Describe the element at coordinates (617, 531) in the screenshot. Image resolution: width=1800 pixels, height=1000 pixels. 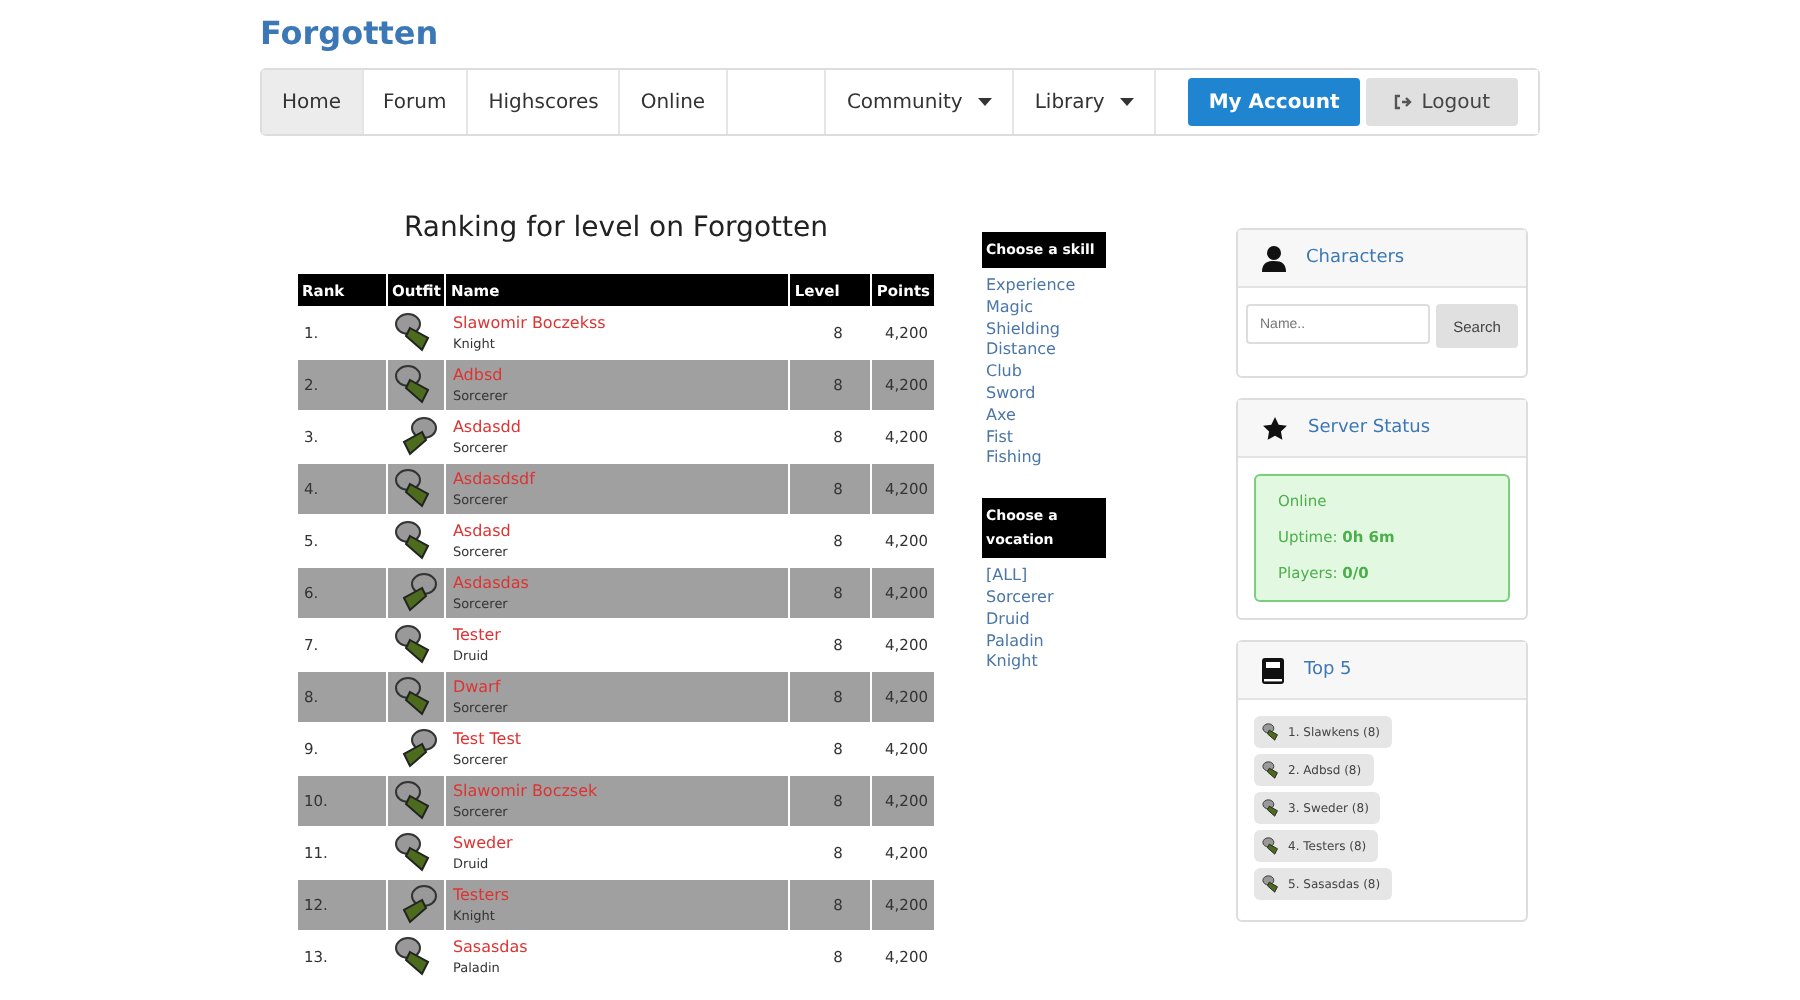
I see `player-name-link: Asdasd` at that location.